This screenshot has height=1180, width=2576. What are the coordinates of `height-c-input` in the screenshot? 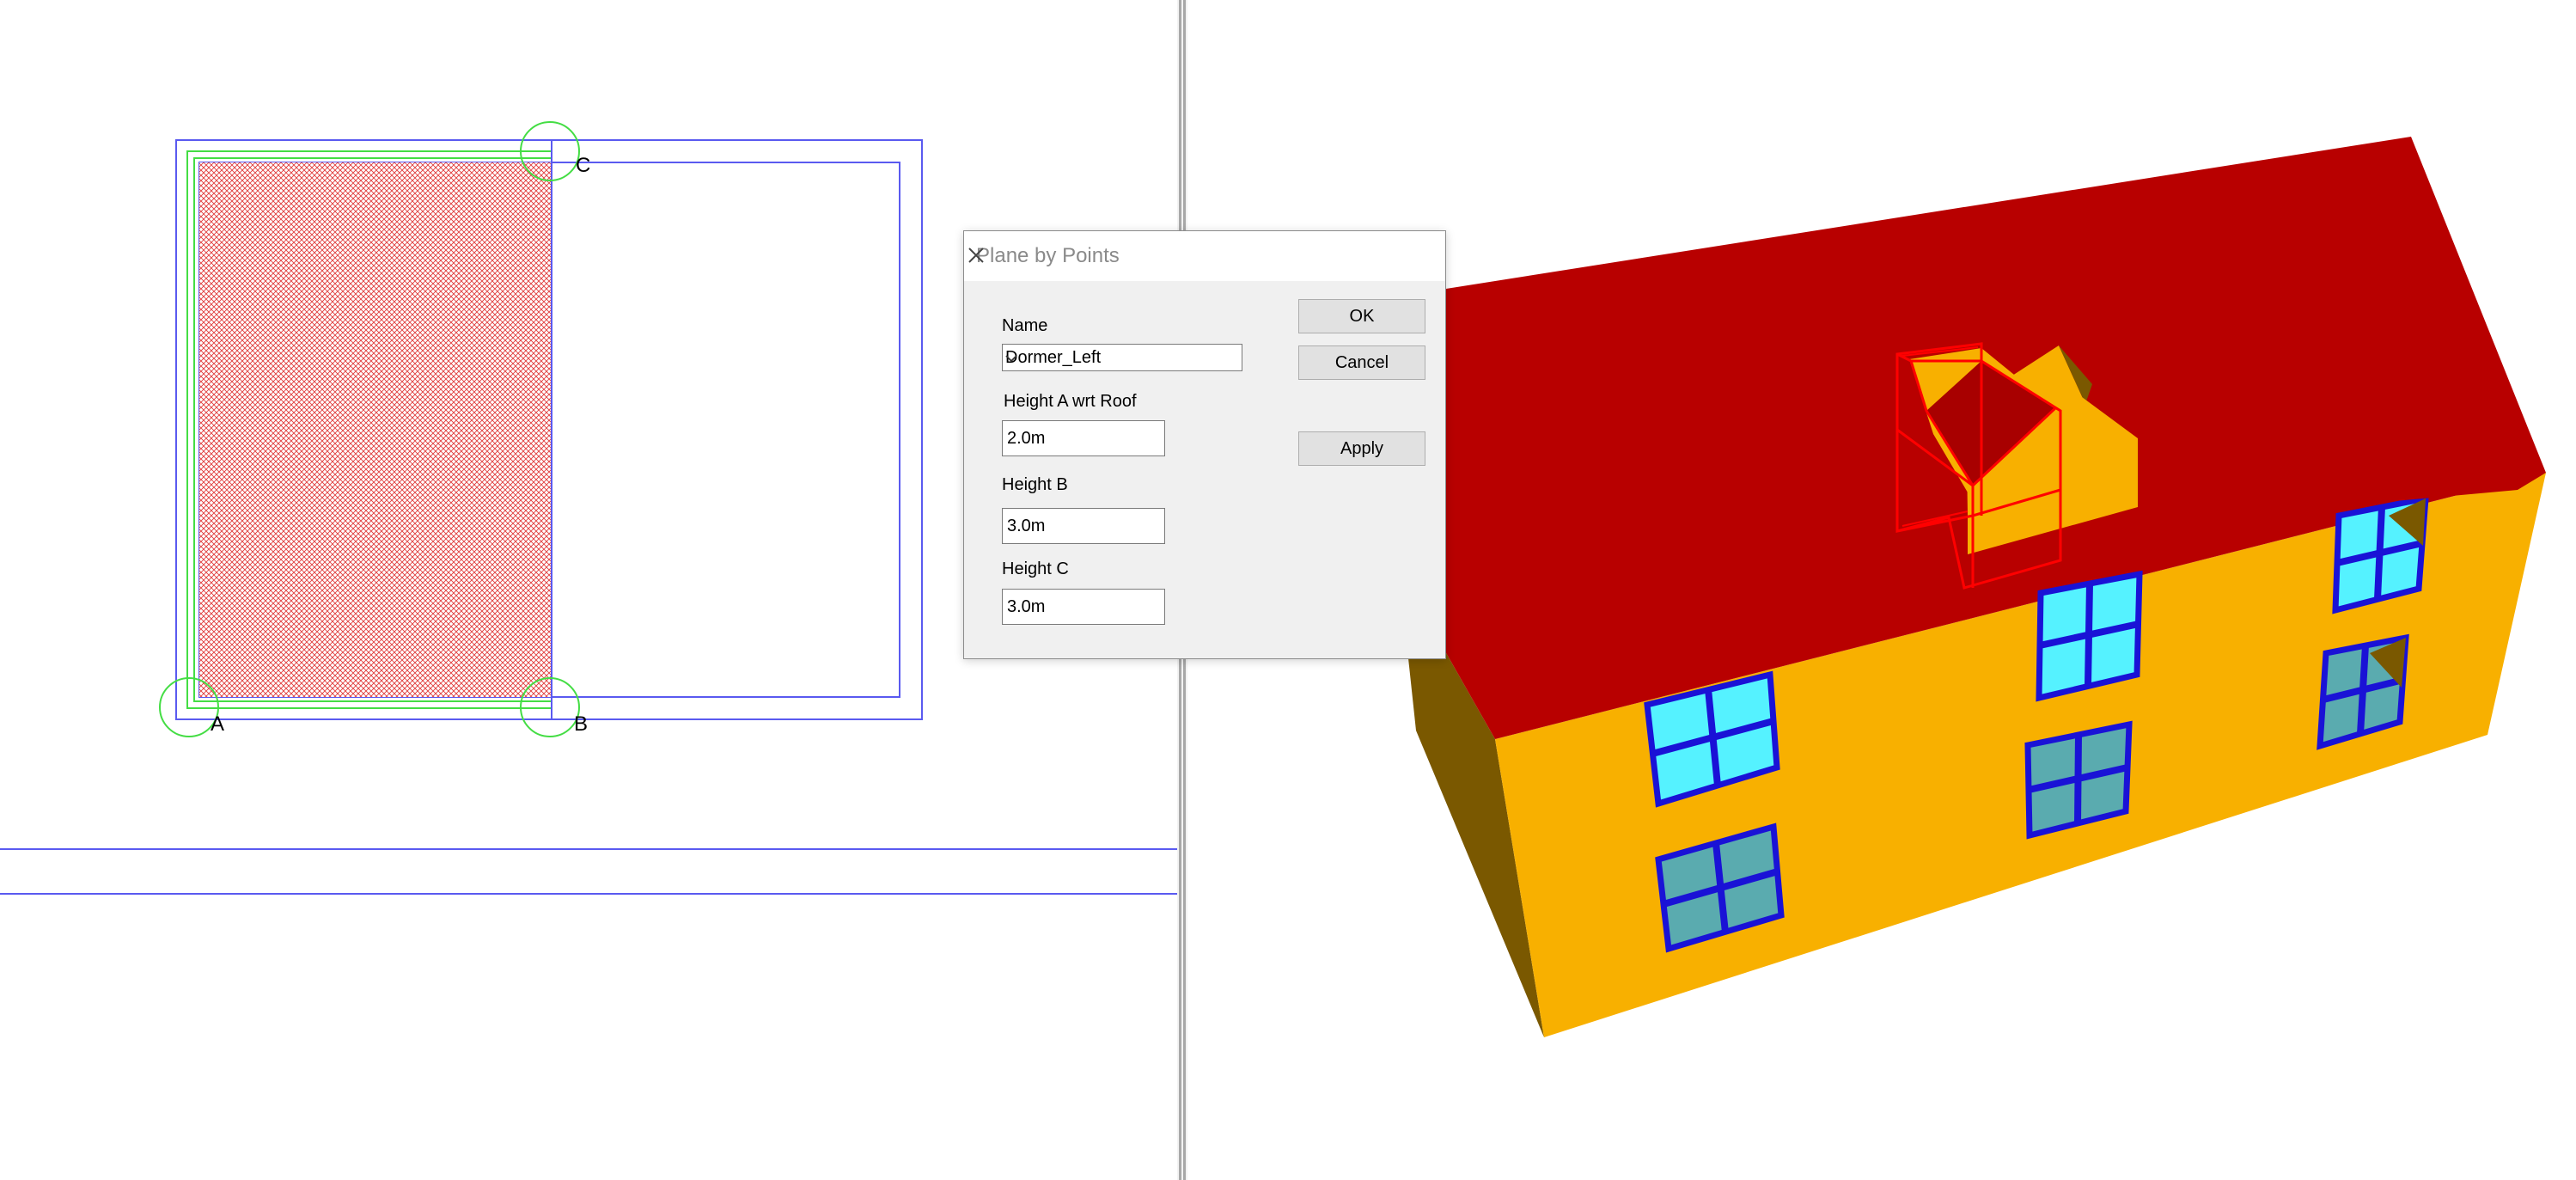 It's located at (1083, 607).